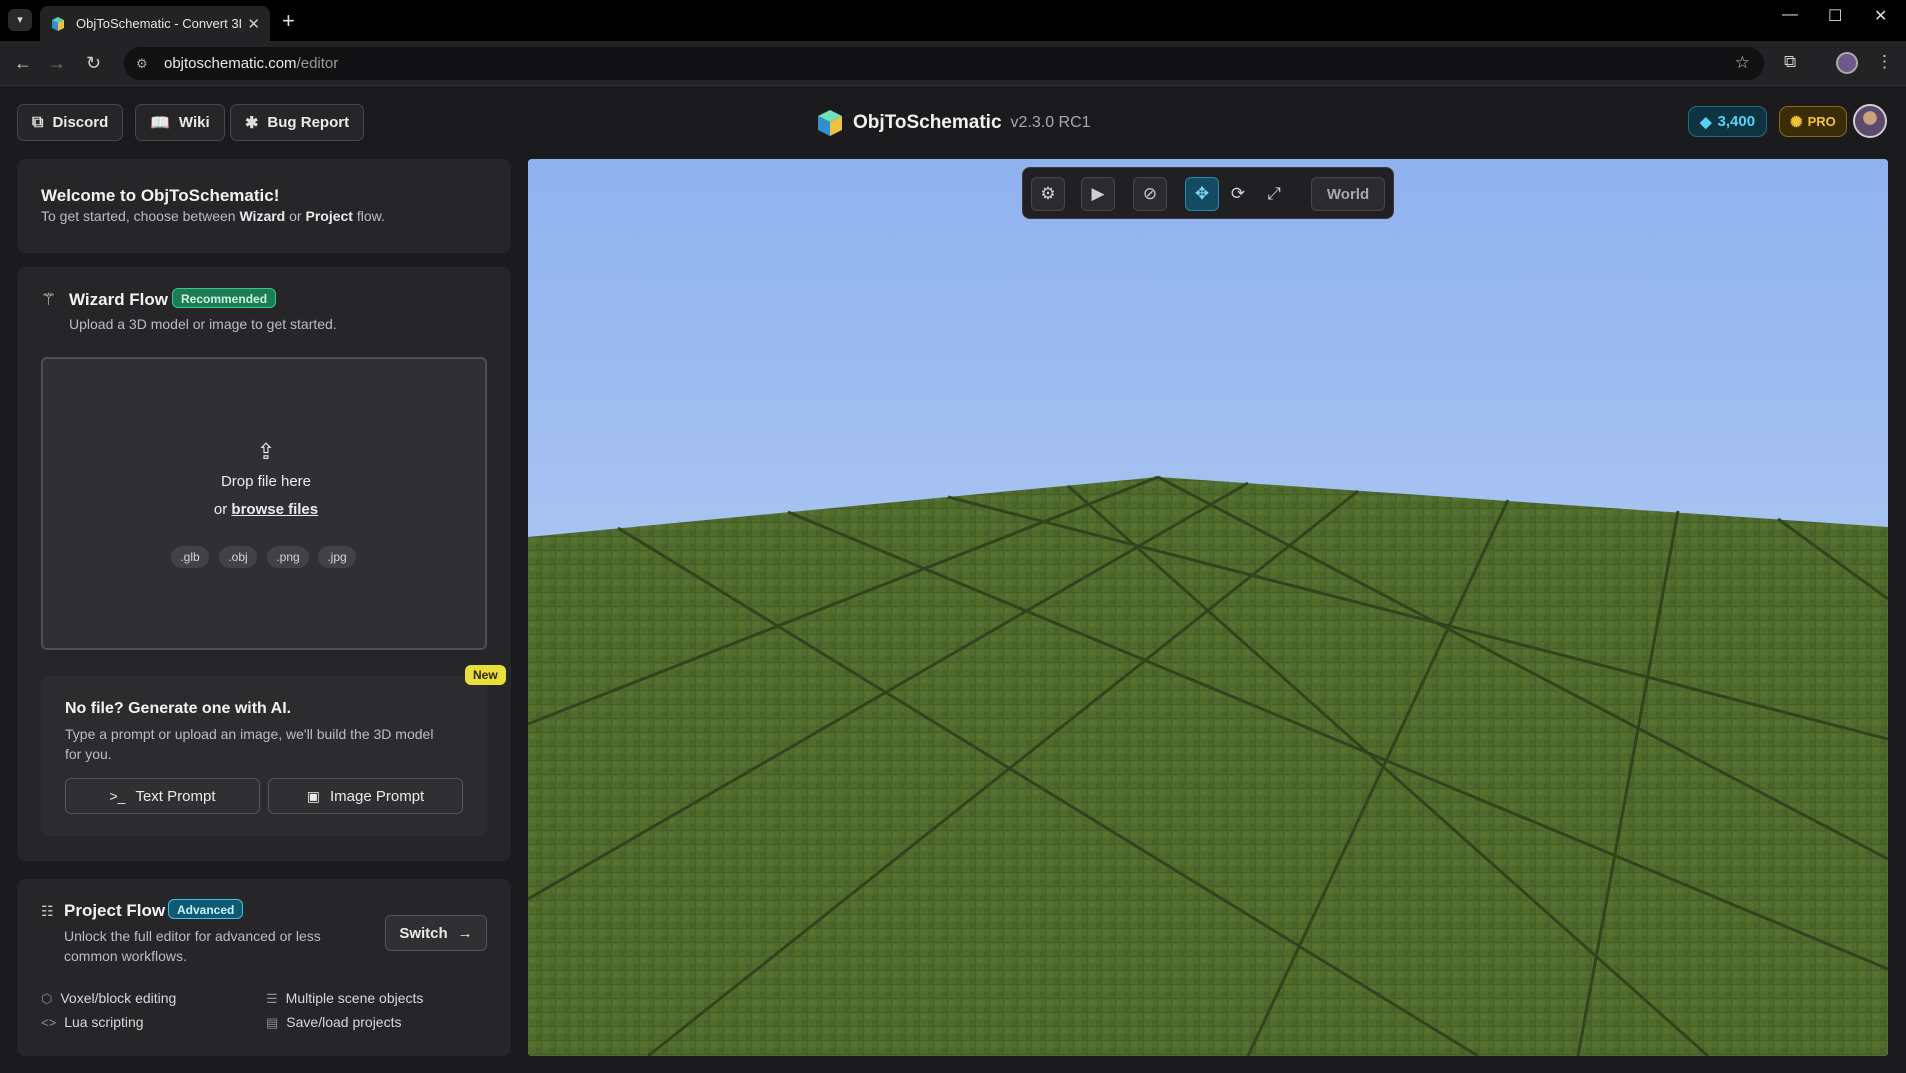  Describe the element at coordinates (158, 23) in the screenshot. I see `tab-title: ObjToSchematic - Convert 3D m` at that location.